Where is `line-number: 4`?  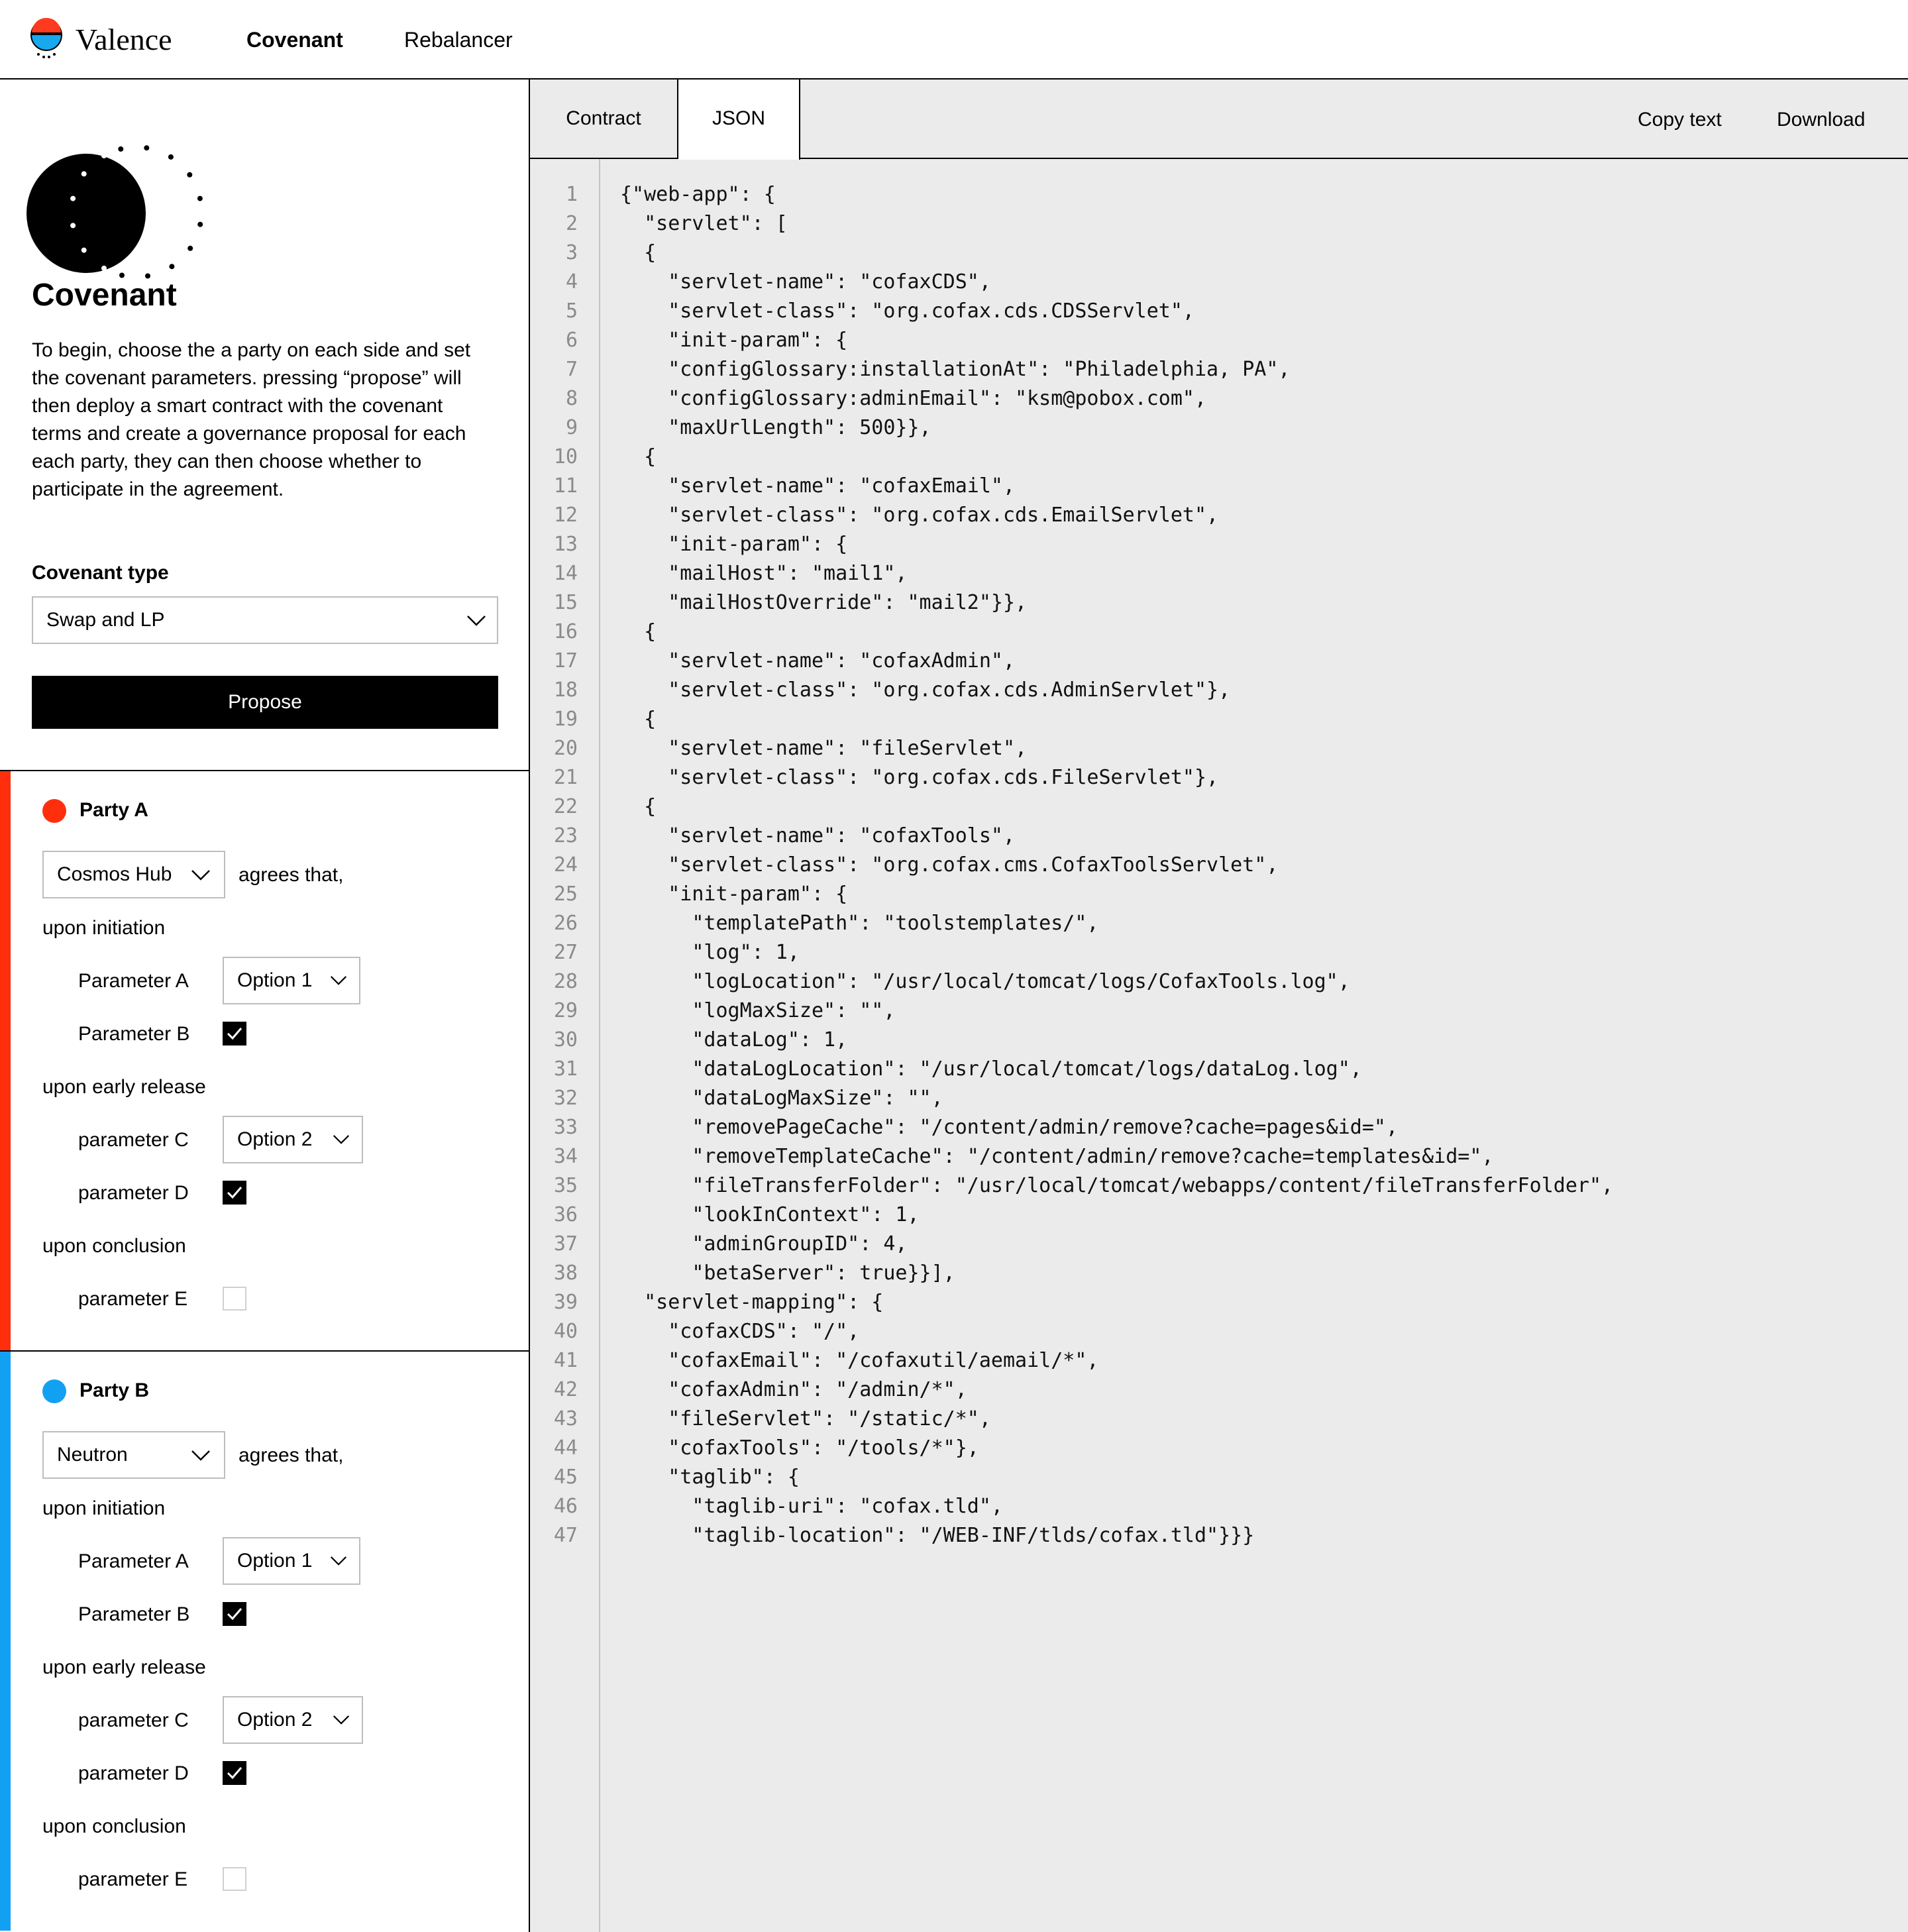 line-number: 4 is located at coordinates (571, 282).